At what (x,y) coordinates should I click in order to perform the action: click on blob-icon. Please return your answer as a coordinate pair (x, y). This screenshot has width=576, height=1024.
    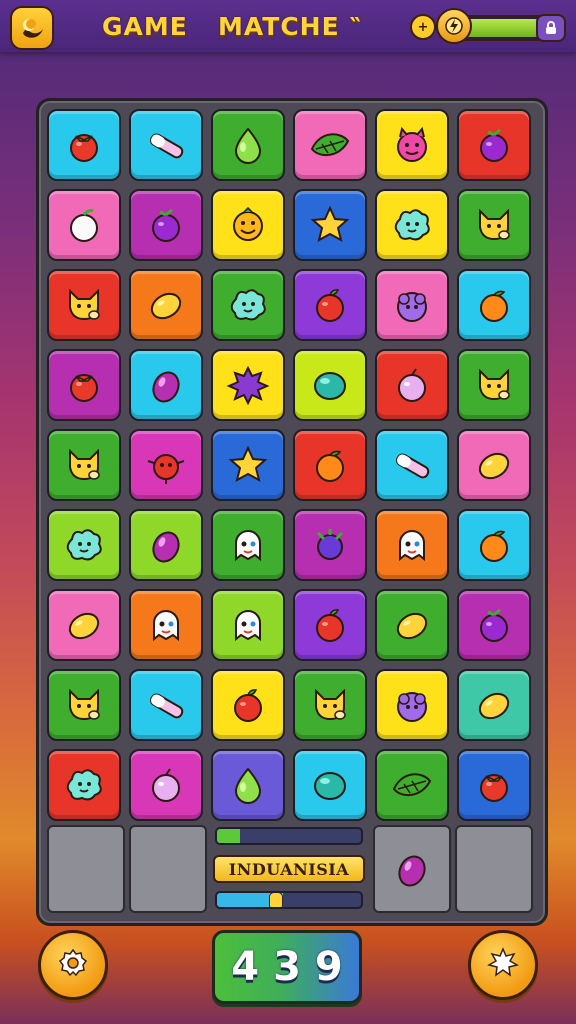
    Looking at the image, I should click on (84, 785).